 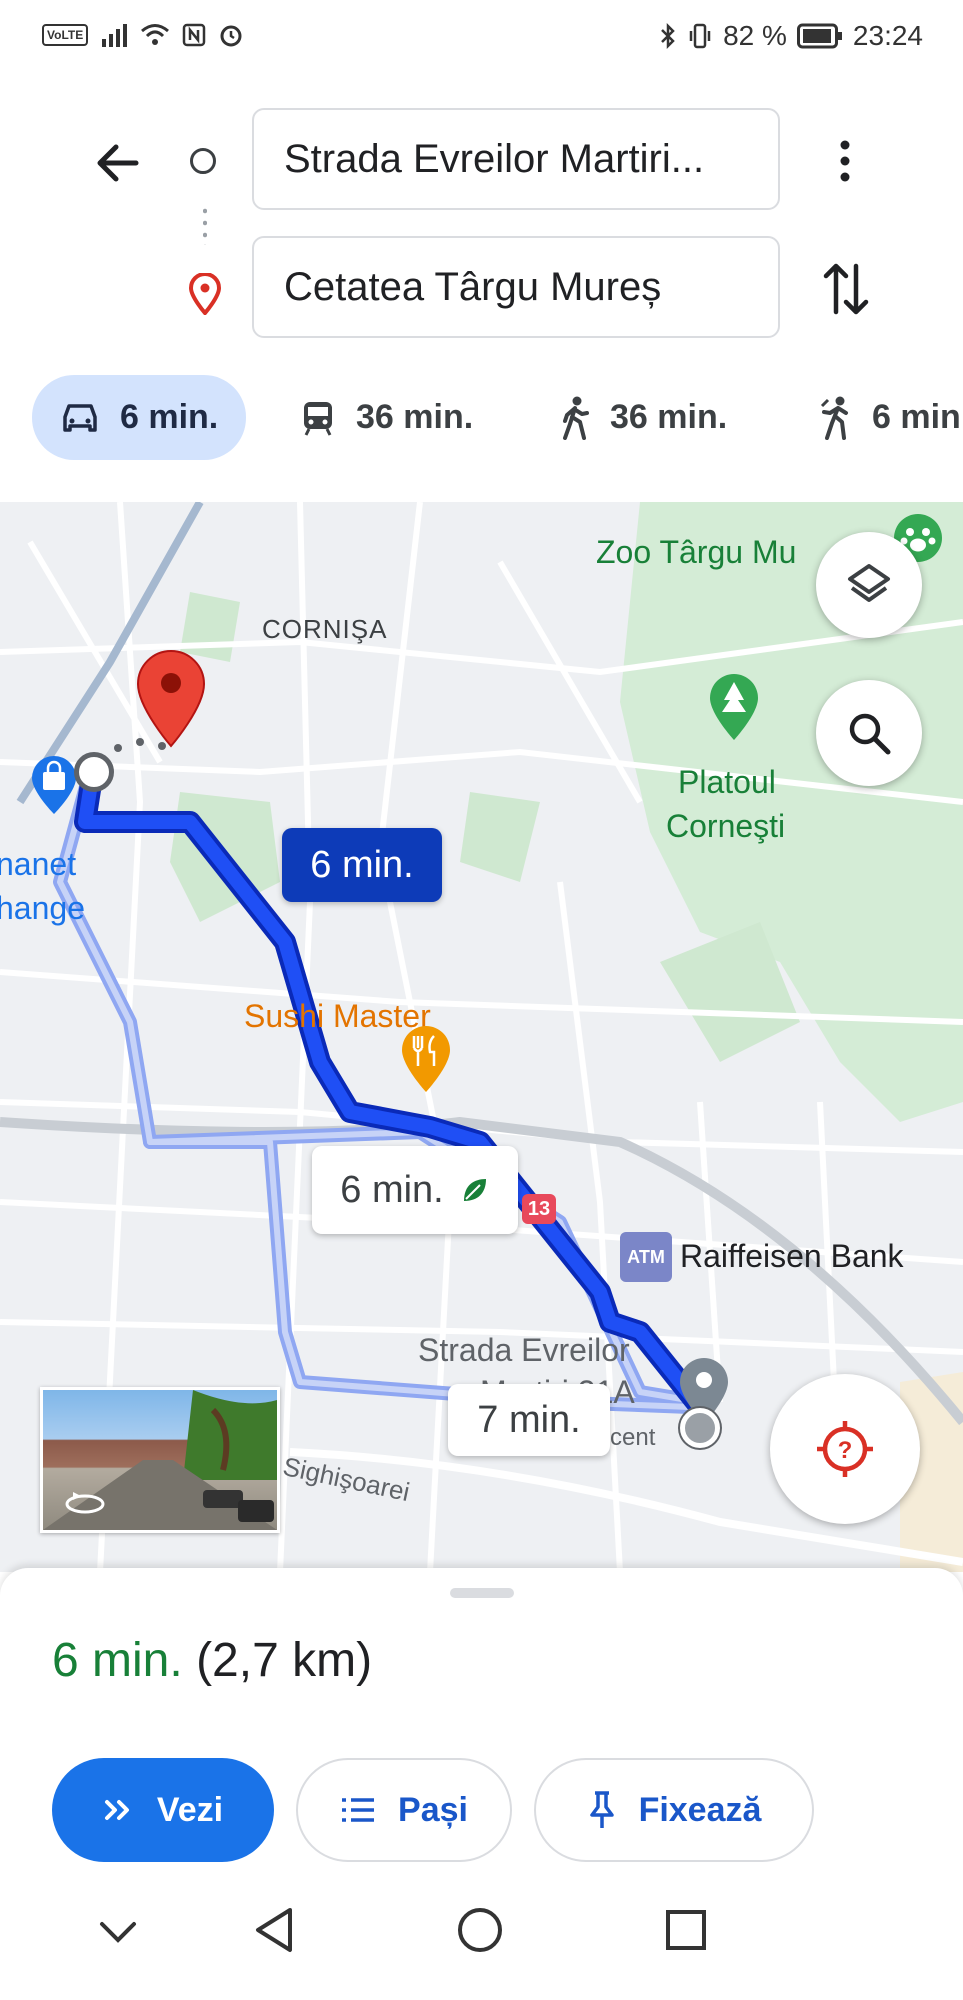 What do you see at coordinates (392, 1189) in the screenshot?
I see `route-chip-eco-label: 6 min.` at bounding box center [392, 1189].